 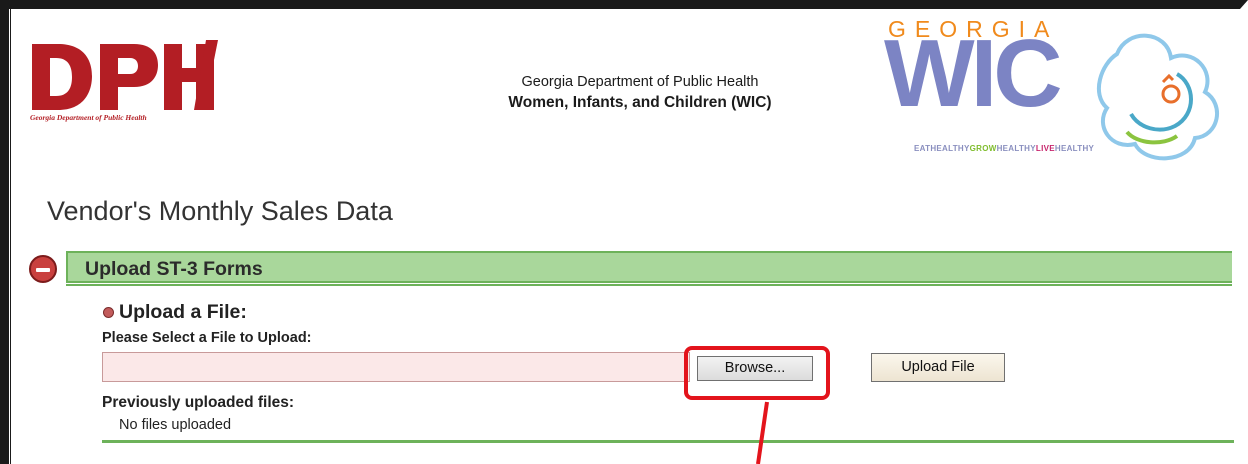 What do you see at coordinates (108, 312) in the screenshot?
I see `bullet-icon` at bounding box center [108, 312].